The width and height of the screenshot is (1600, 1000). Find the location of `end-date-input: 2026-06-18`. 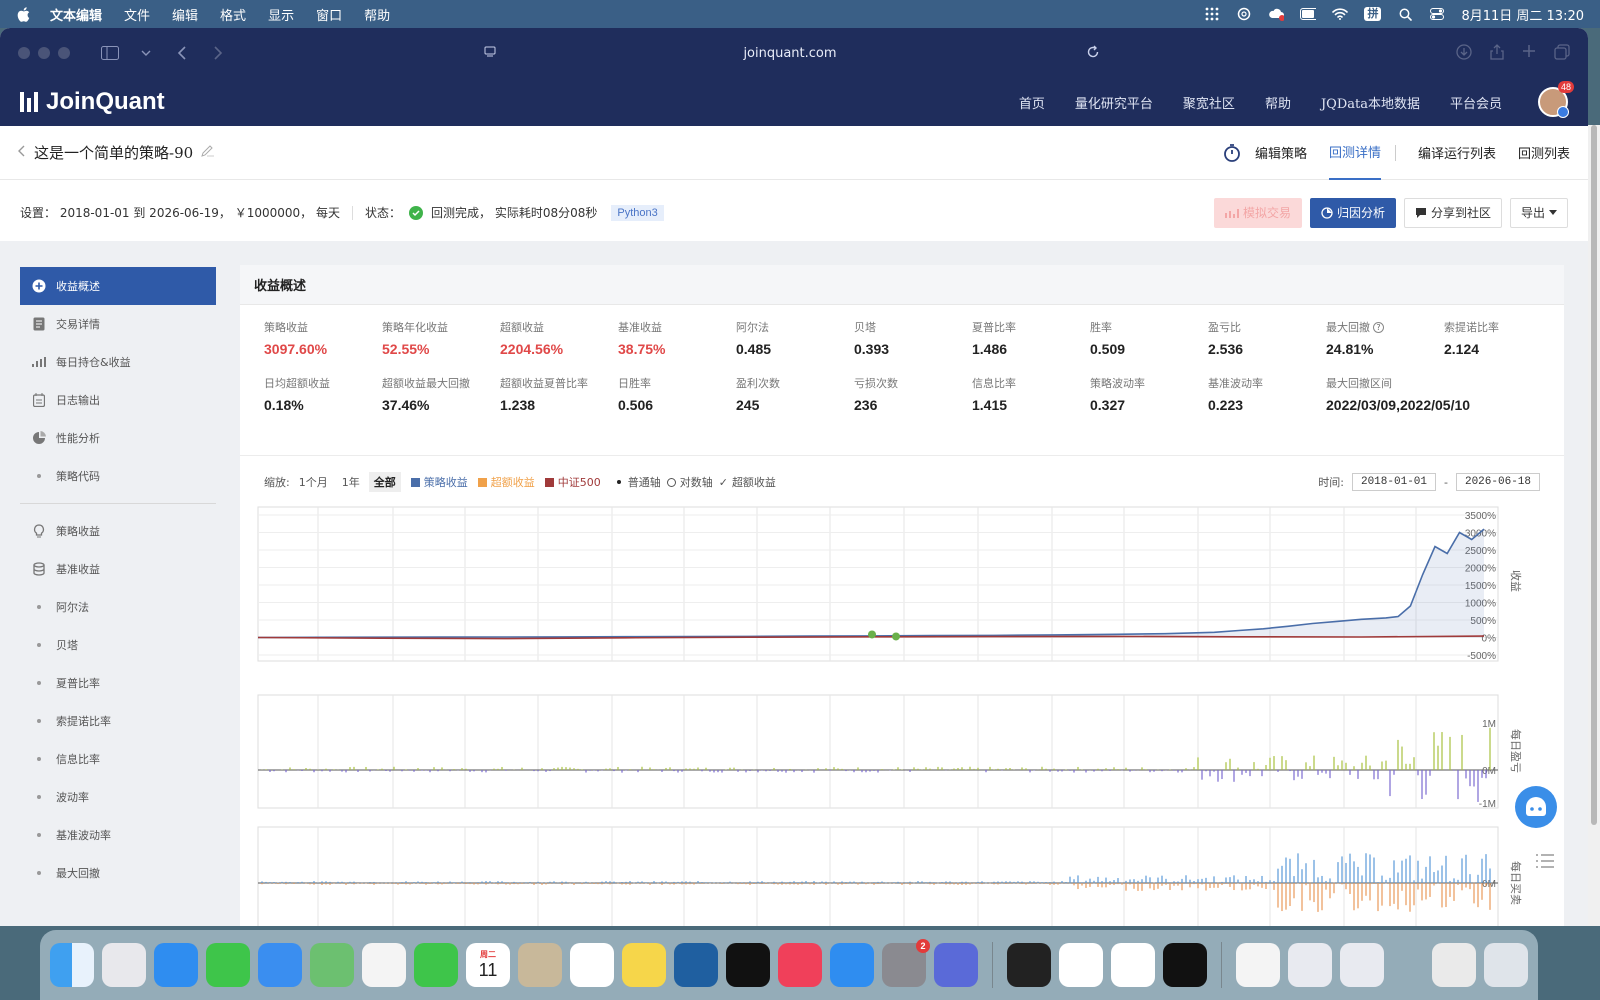

end-date-input: 2026-06-18 is located at coordinates (1497, 482).